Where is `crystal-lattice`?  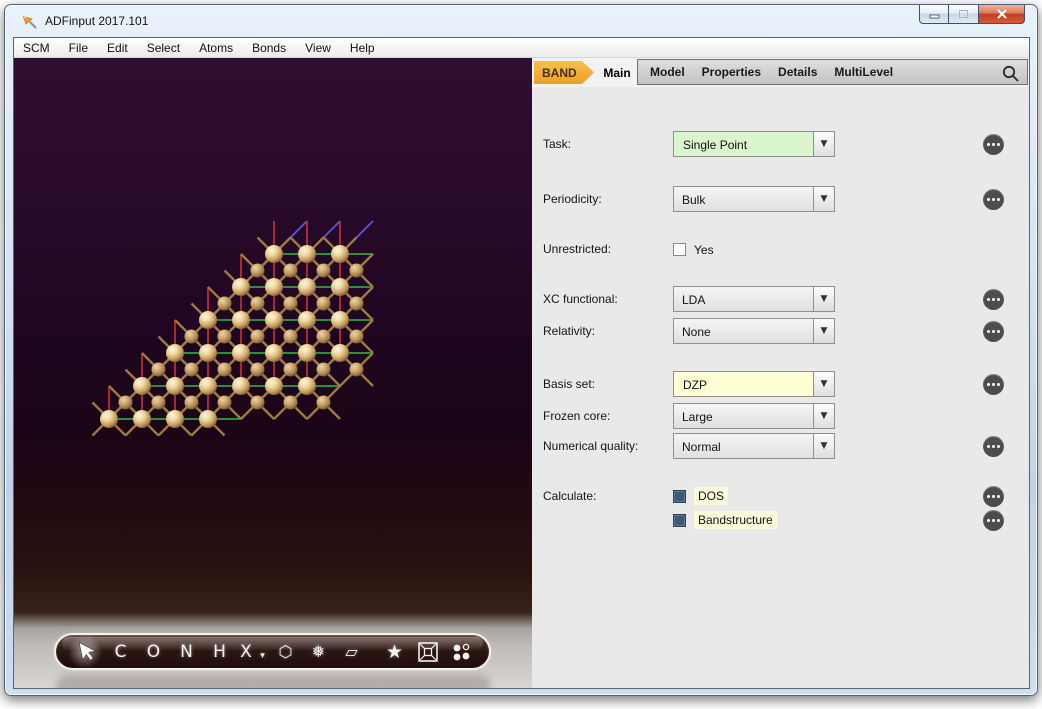
crystal-lattice is located at coordinates (232, 328).